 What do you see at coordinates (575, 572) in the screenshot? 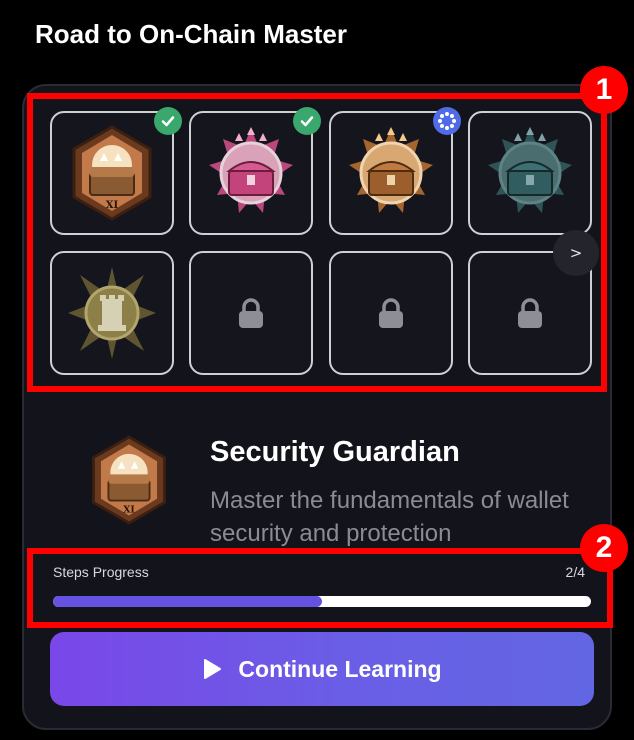
I see `progress-count: 2/4` at bounding box center [575, 572].